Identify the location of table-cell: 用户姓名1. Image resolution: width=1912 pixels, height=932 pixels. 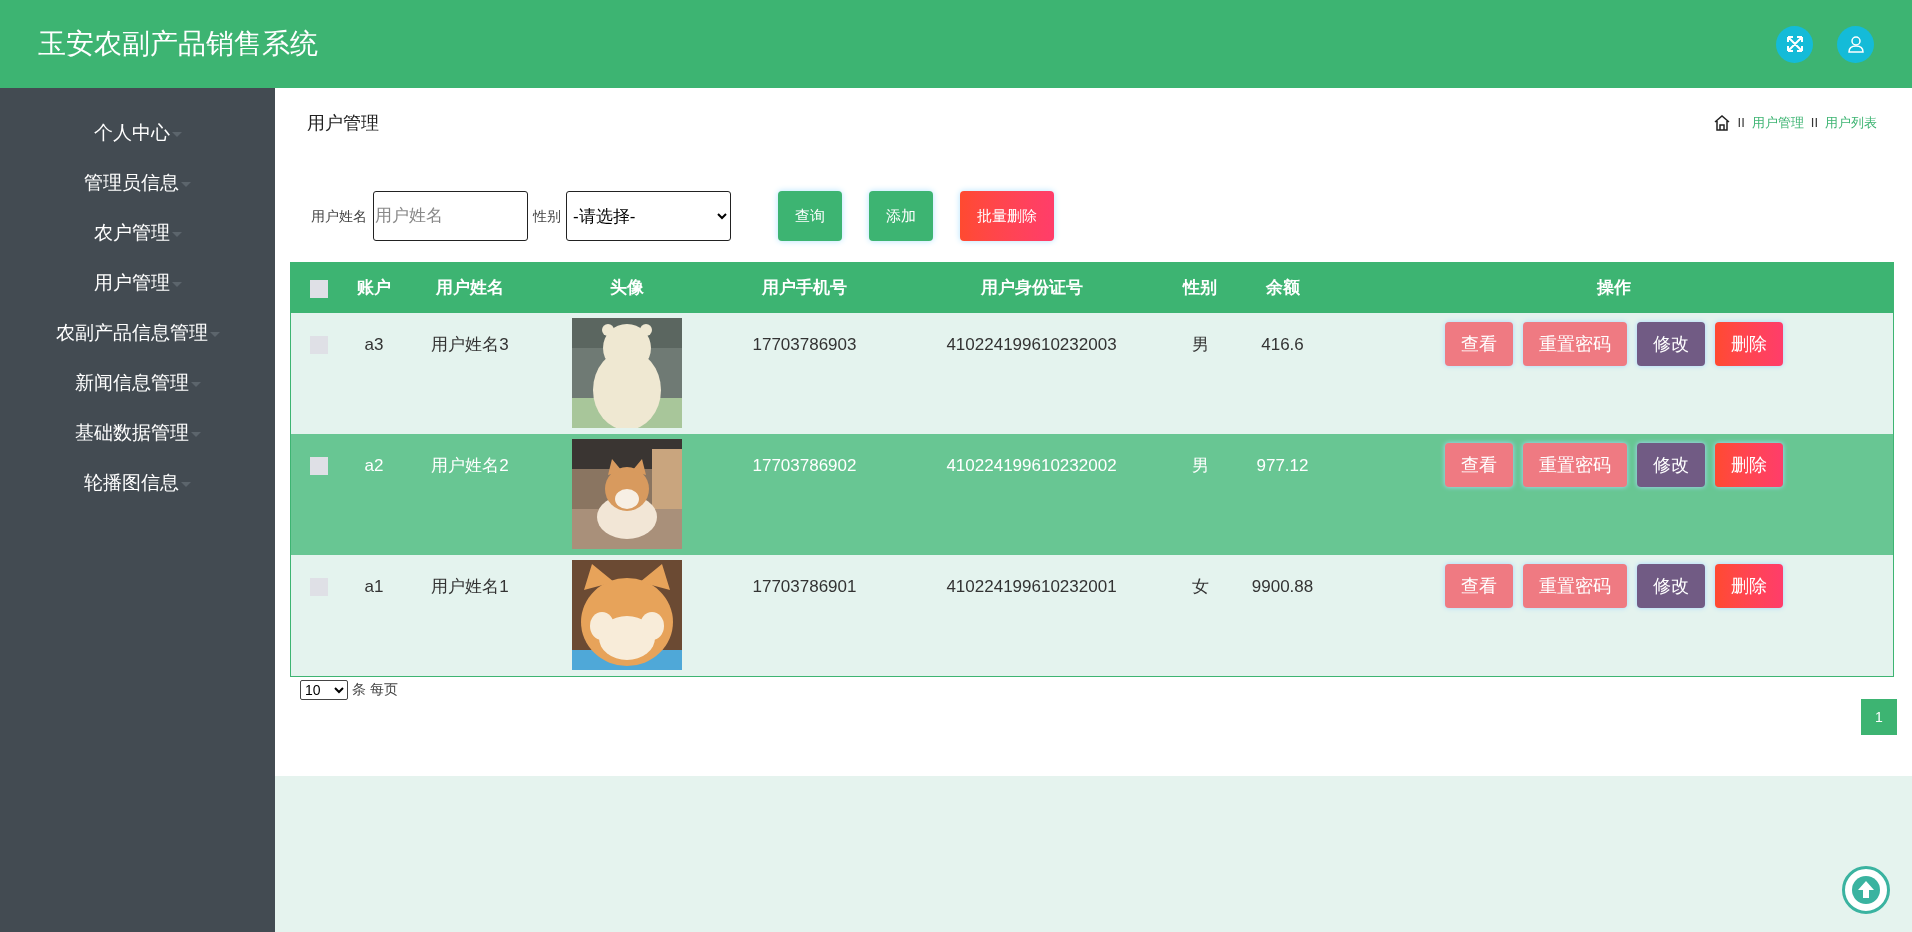
(470, 586).